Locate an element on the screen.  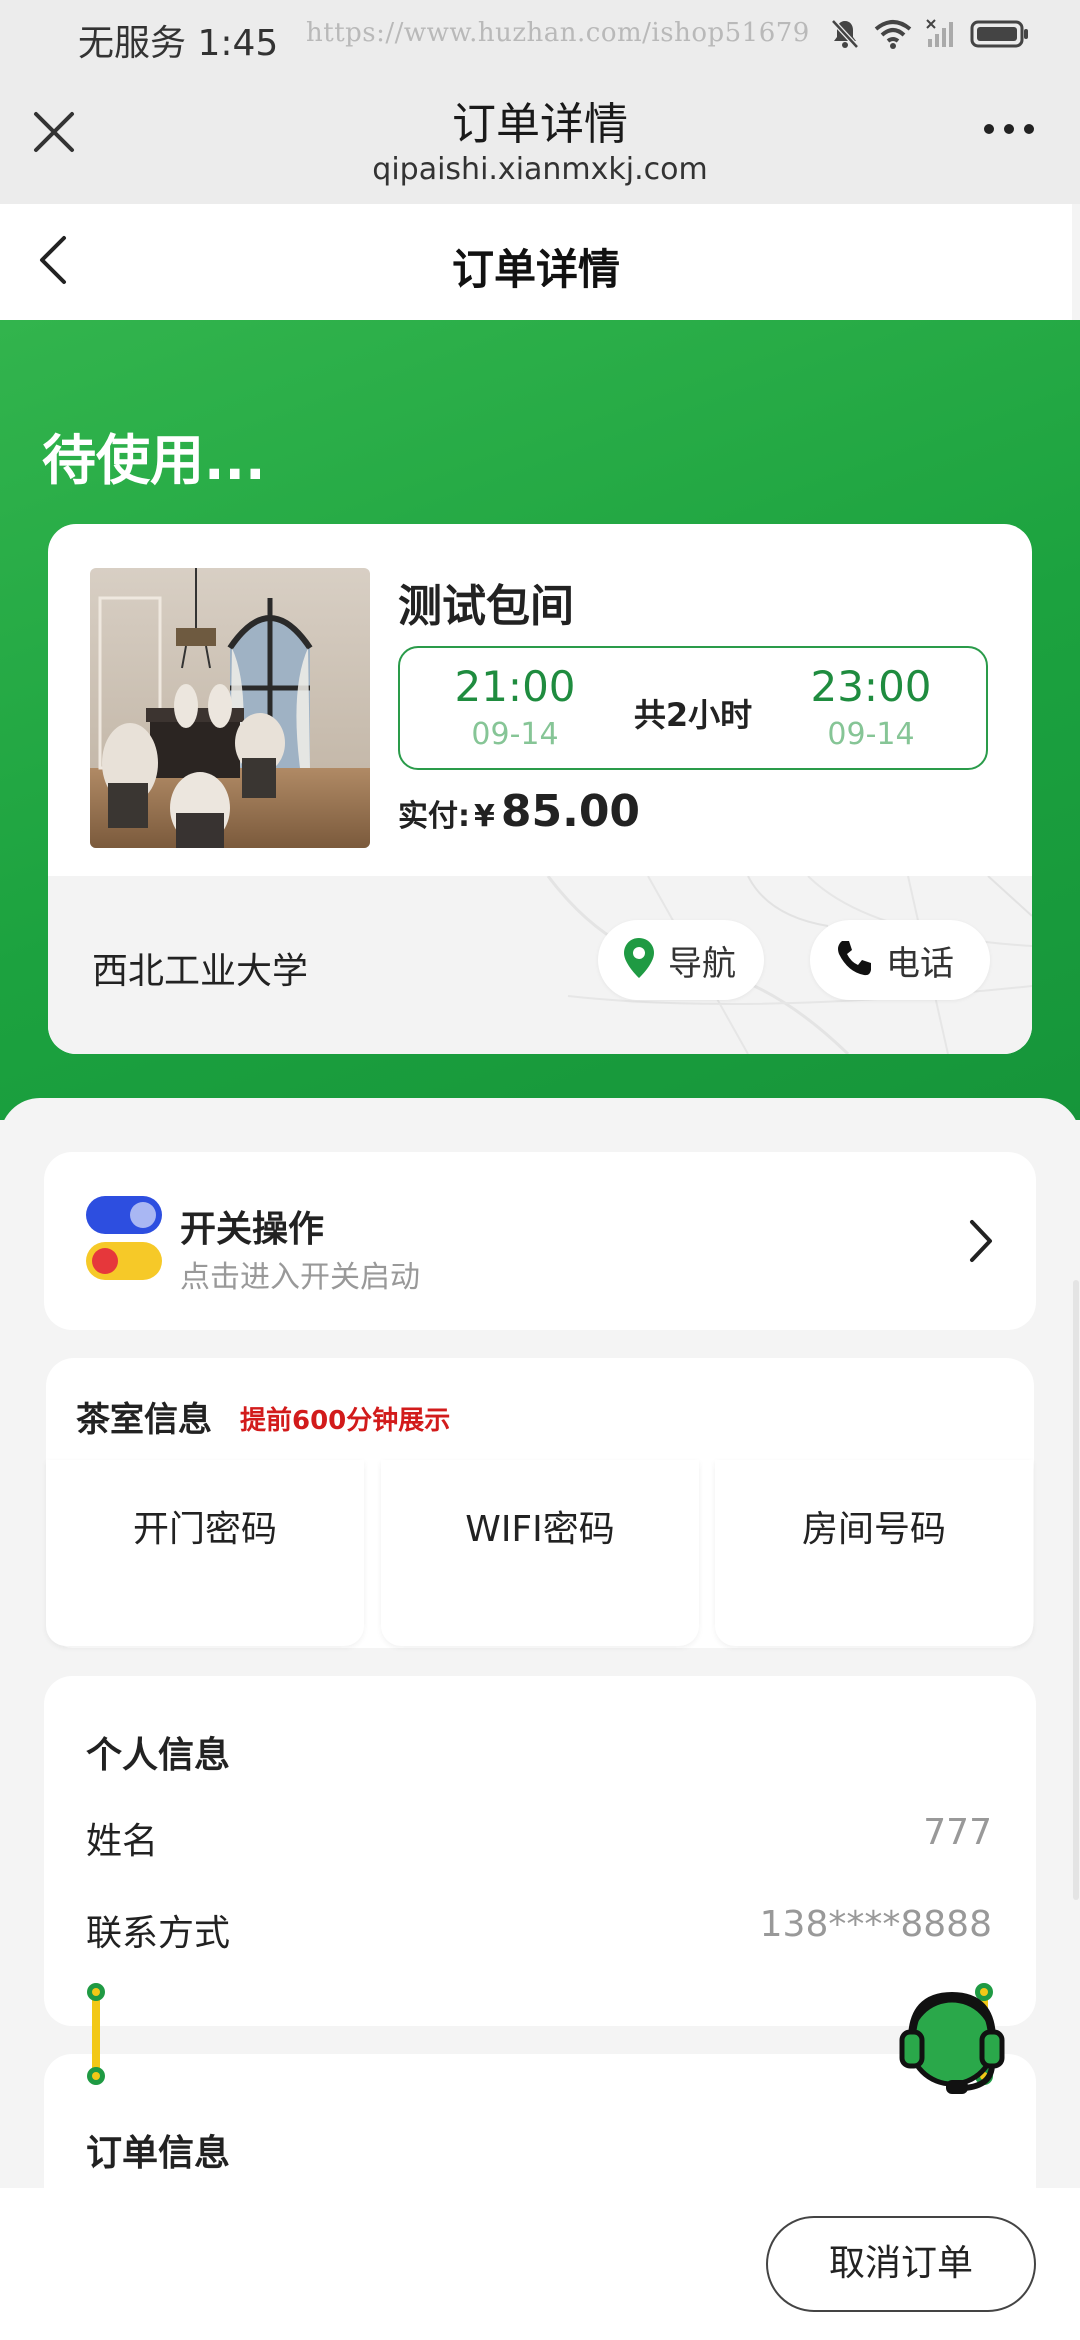
navigate-button: 导航 is located at coordinates (681, 960).